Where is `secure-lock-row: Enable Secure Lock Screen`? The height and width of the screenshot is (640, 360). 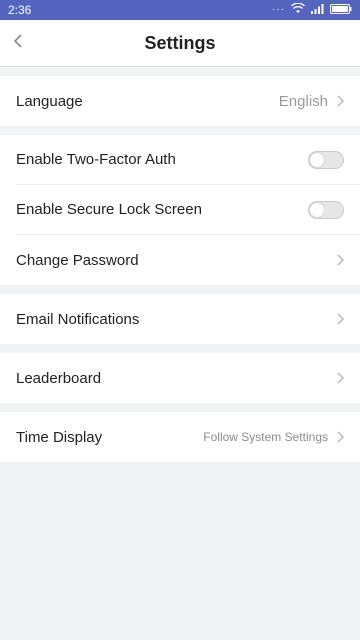 secure-lock-row: Enable Secure Lock Screen is located at coordinates (188, 210).